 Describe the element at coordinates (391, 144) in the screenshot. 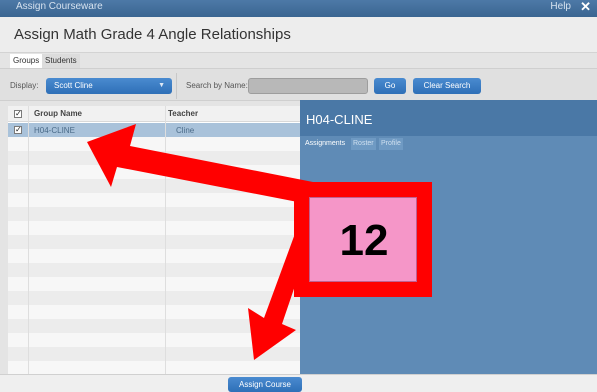

I see `tab-profile: Profile` at that location.